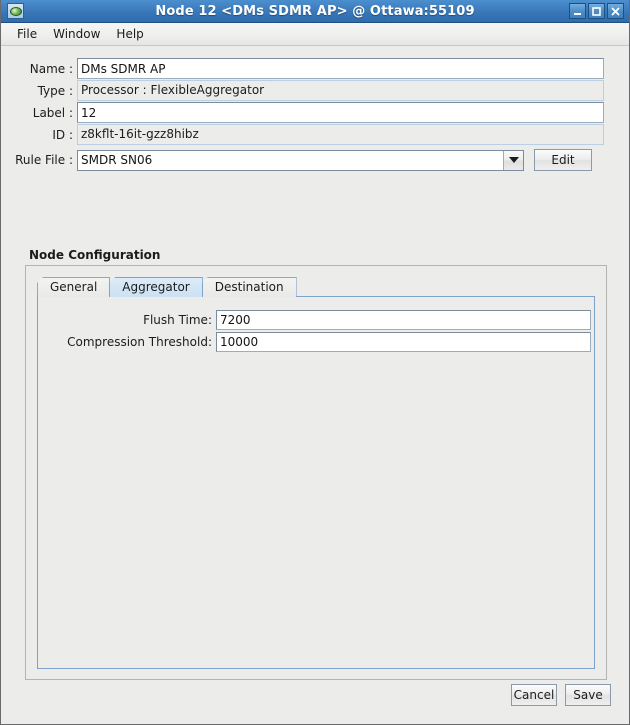 The height and width of the screenshot is (725, 630). I want to click on form-row-id: ID : z8kflt-16it-gzz8hibz, so click(315, 134).